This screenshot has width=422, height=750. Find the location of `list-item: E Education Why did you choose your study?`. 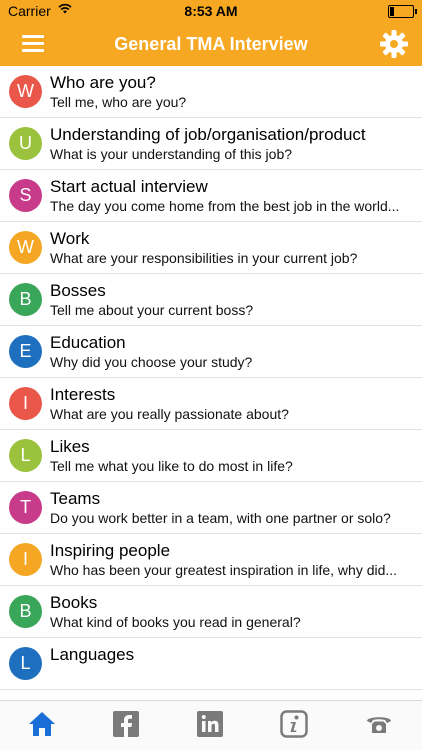

list-item: E Education Why did you choose your study? is located at coordinates (211, 352).